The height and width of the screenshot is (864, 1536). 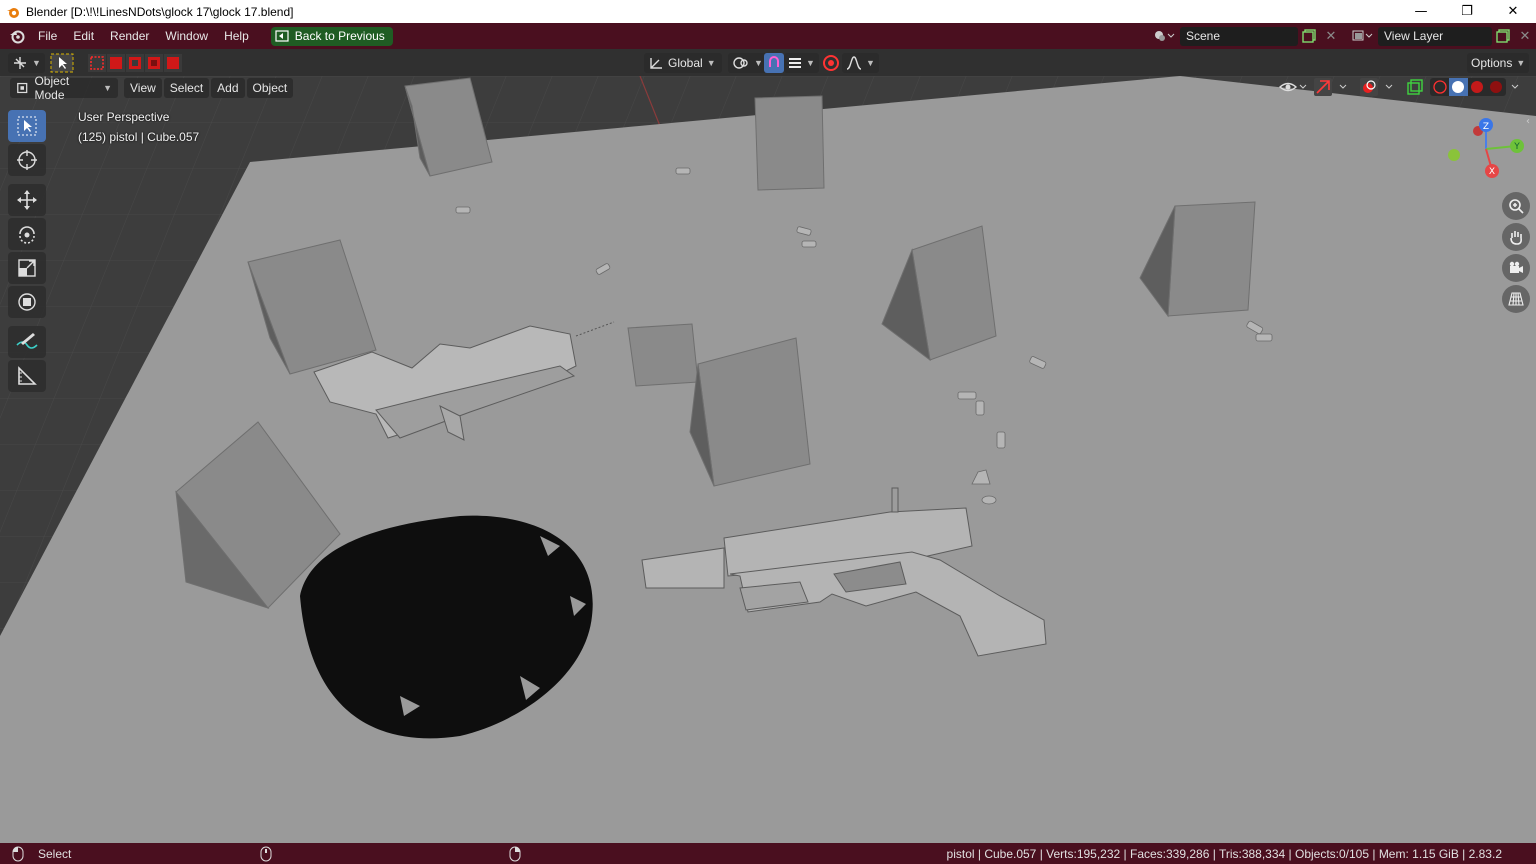 What do you see at coordinates (1164, 36) in the screenshot?
I see `scene-browse-icon` at bounding box center [1164, 36].